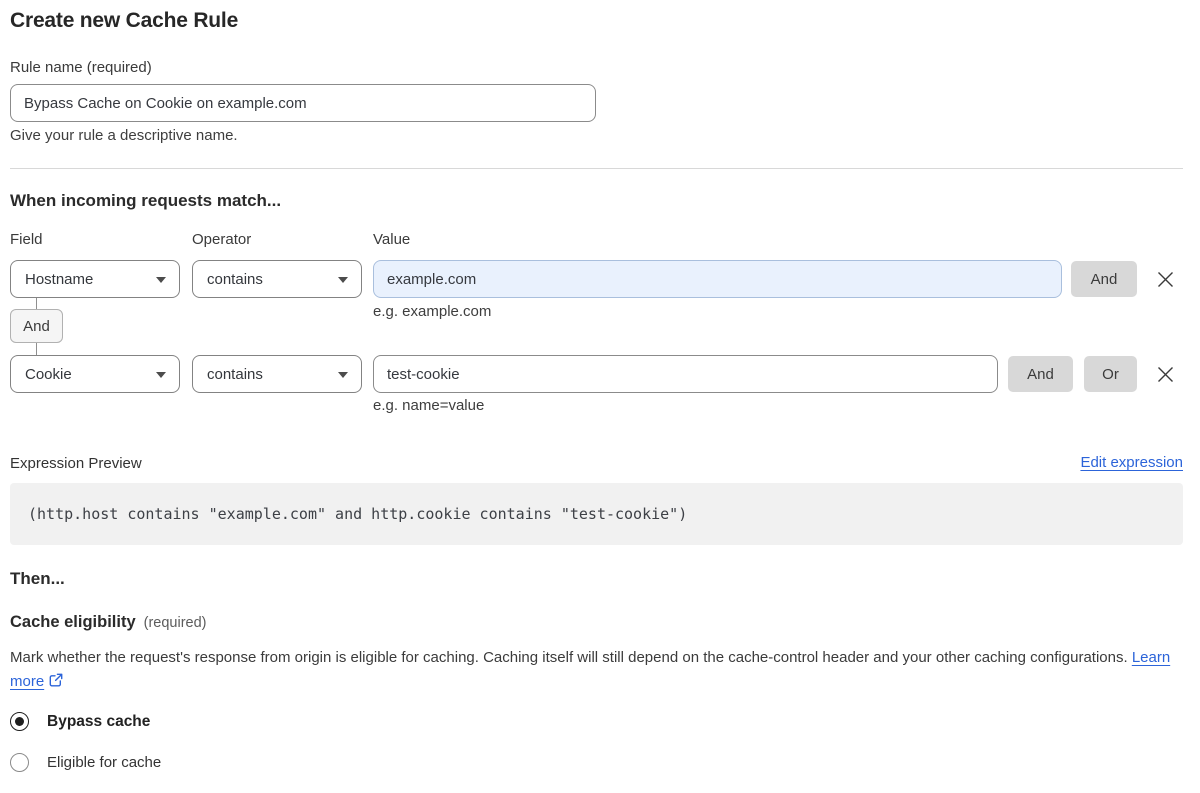 The height and width of the screenshot is (793, 1200). I want to click on connector-line-top, so click(36, 303).